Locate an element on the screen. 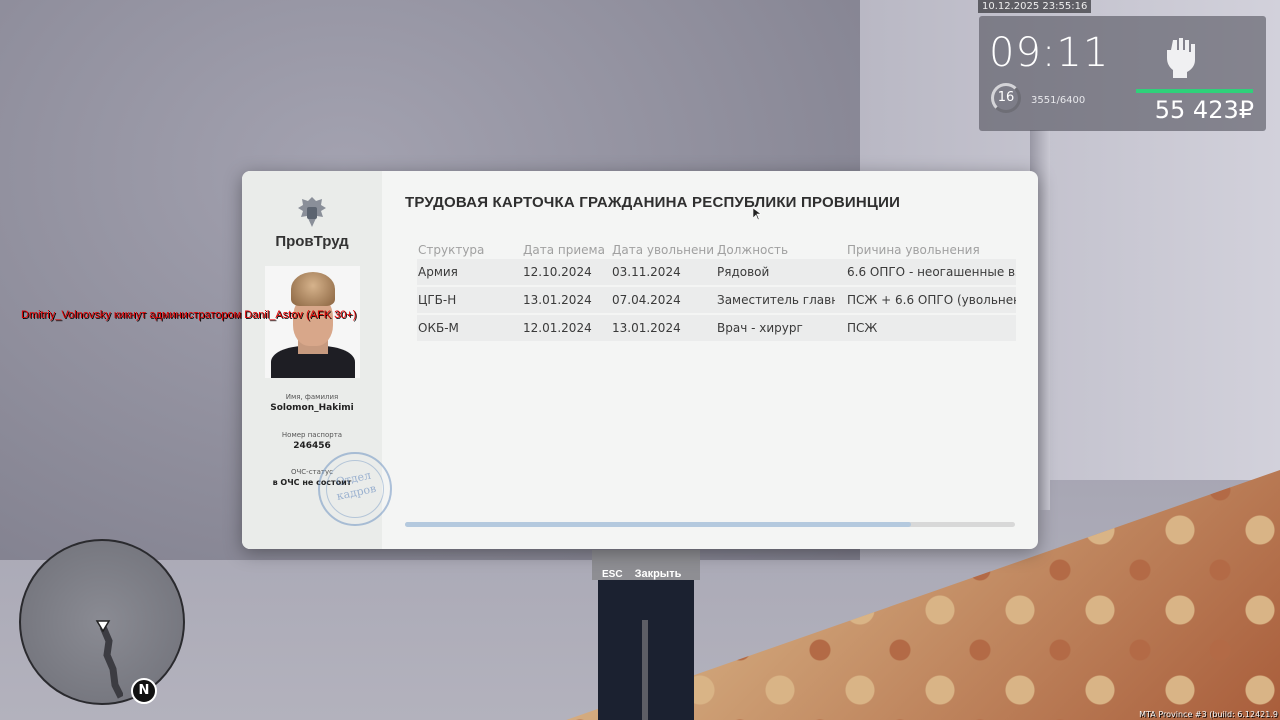  cell-structure: ЦГБ-Н is located at coordinates (437, 300).